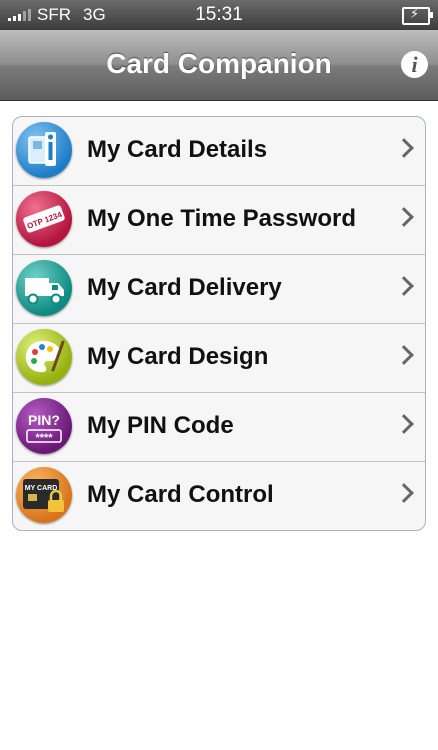 The height and width of the screenshot is (750, 438). Describe the element at coordinates (177, 149) in the screenshot. I see `menu-item-label: My Card Details` at that location.